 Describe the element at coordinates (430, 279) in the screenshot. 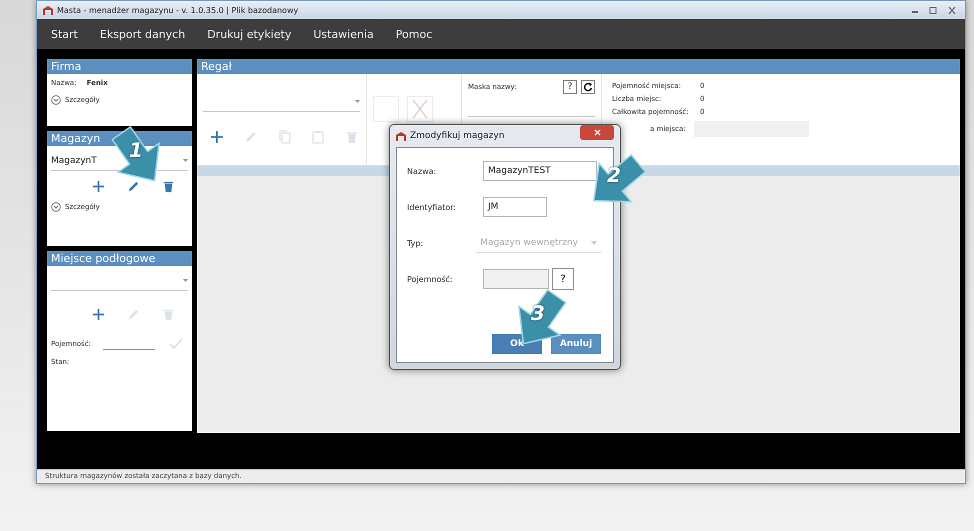

I see `field-label: Pojemność:` at that location.